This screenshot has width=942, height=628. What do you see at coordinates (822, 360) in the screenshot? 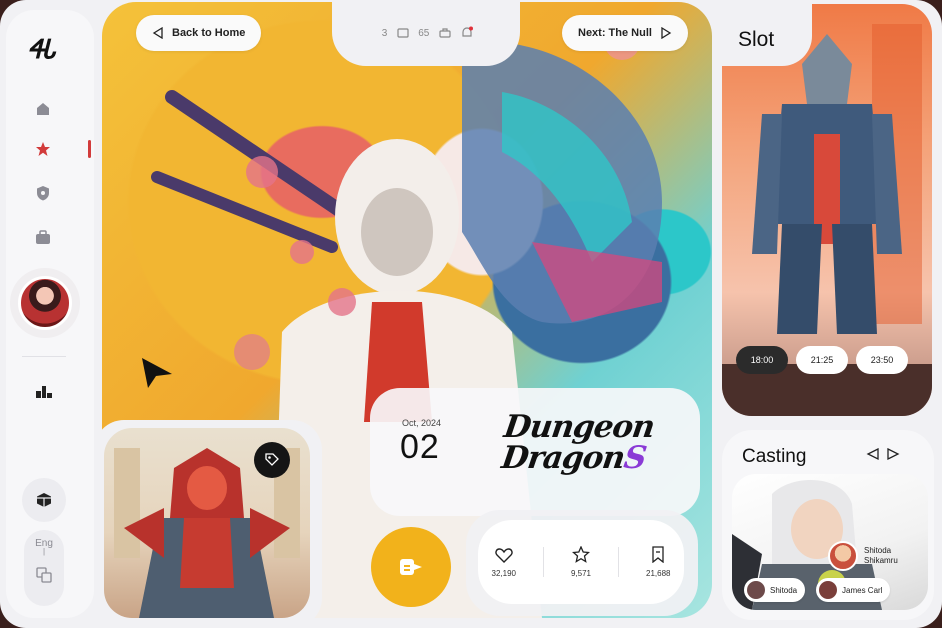
I see `time-chip: 21:25` at bounding box center [822, 360].